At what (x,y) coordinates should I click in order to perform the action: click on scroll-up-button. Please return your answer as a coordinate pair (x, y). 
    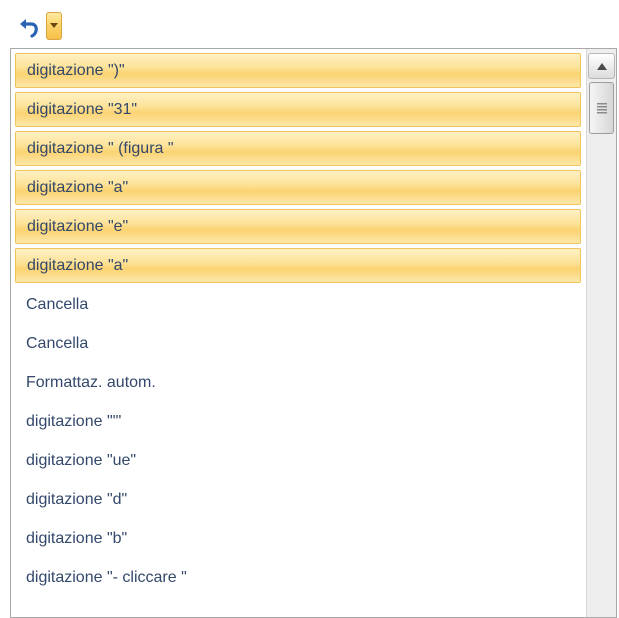
    Looking at the image, I should click on (601, 66).